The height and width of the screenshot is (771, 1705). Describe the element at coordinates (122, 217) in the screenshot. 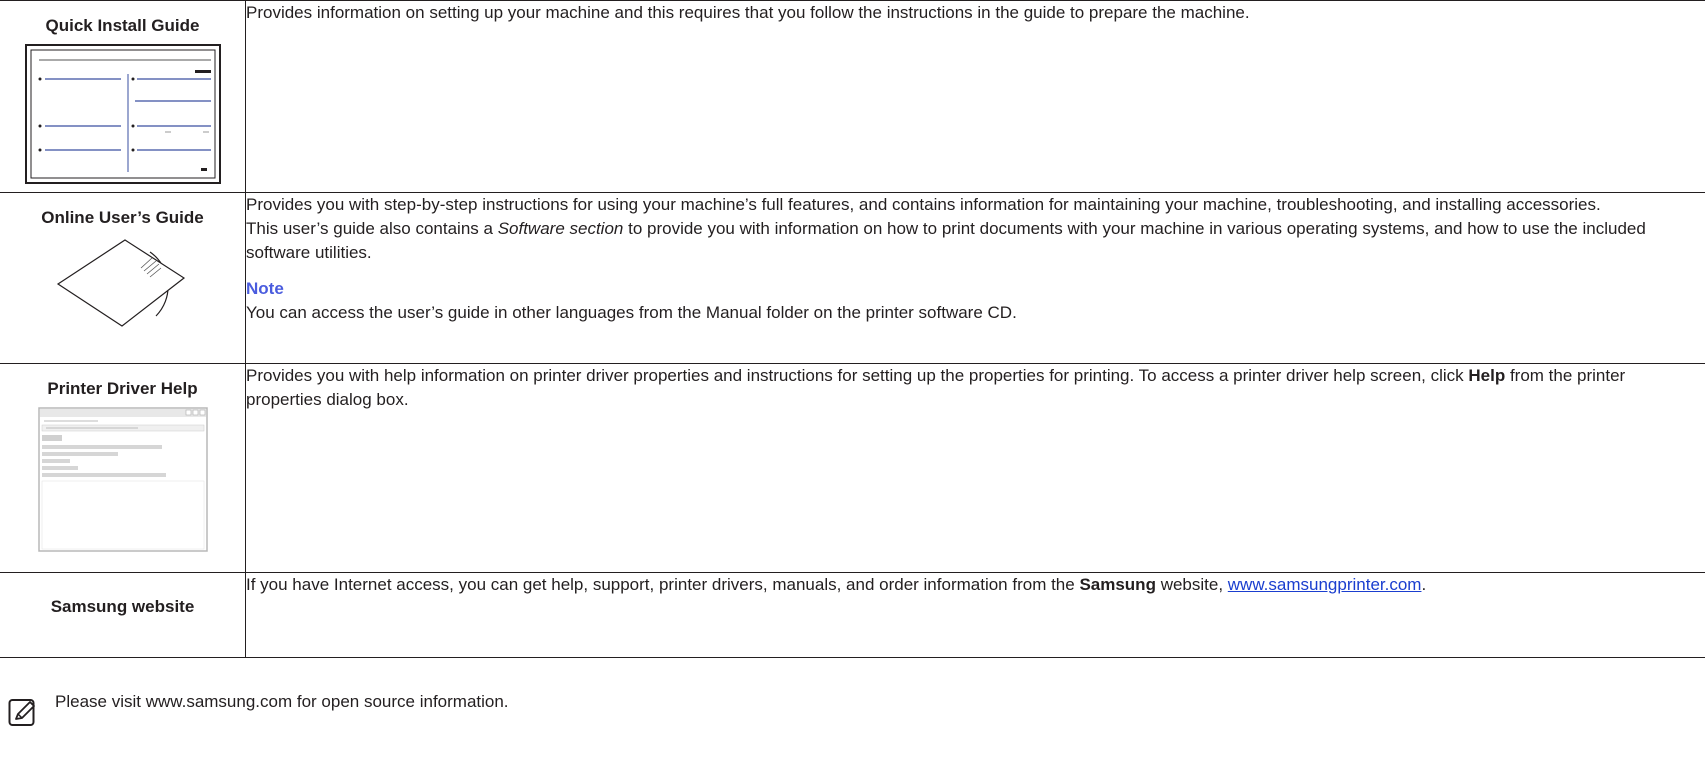

I see `row-title: Online User’s Guide` at that location.